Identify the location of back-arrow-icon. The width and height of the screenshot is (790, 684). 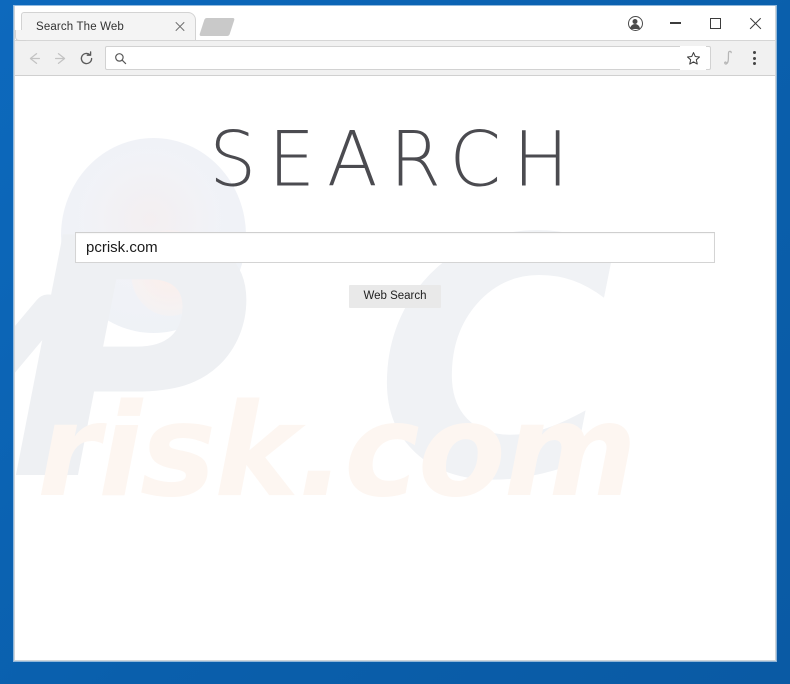
(34, 58).